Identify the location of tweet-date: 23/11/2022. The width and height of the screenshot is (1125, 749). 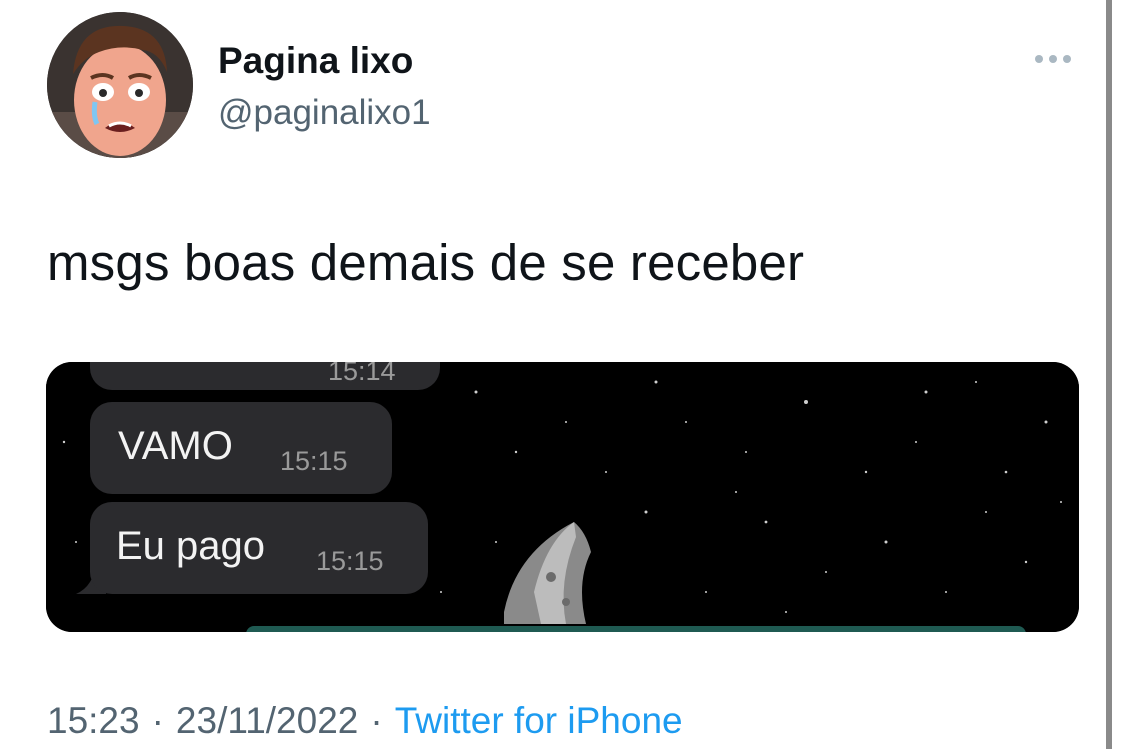
(267, 721).